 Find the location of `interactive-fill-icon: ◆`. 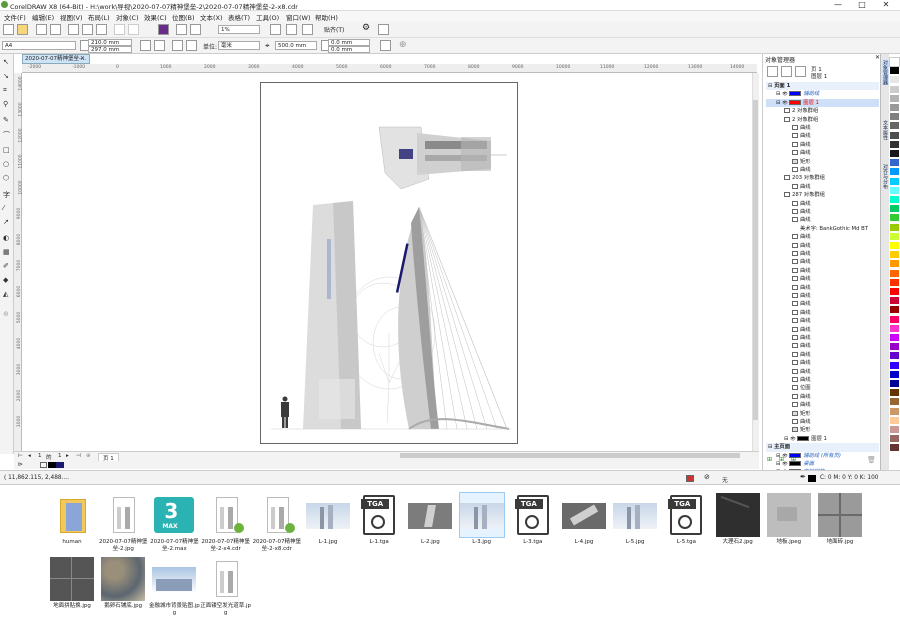

interactive-fill-icon: ◆ is located at coordinates (5, 280).